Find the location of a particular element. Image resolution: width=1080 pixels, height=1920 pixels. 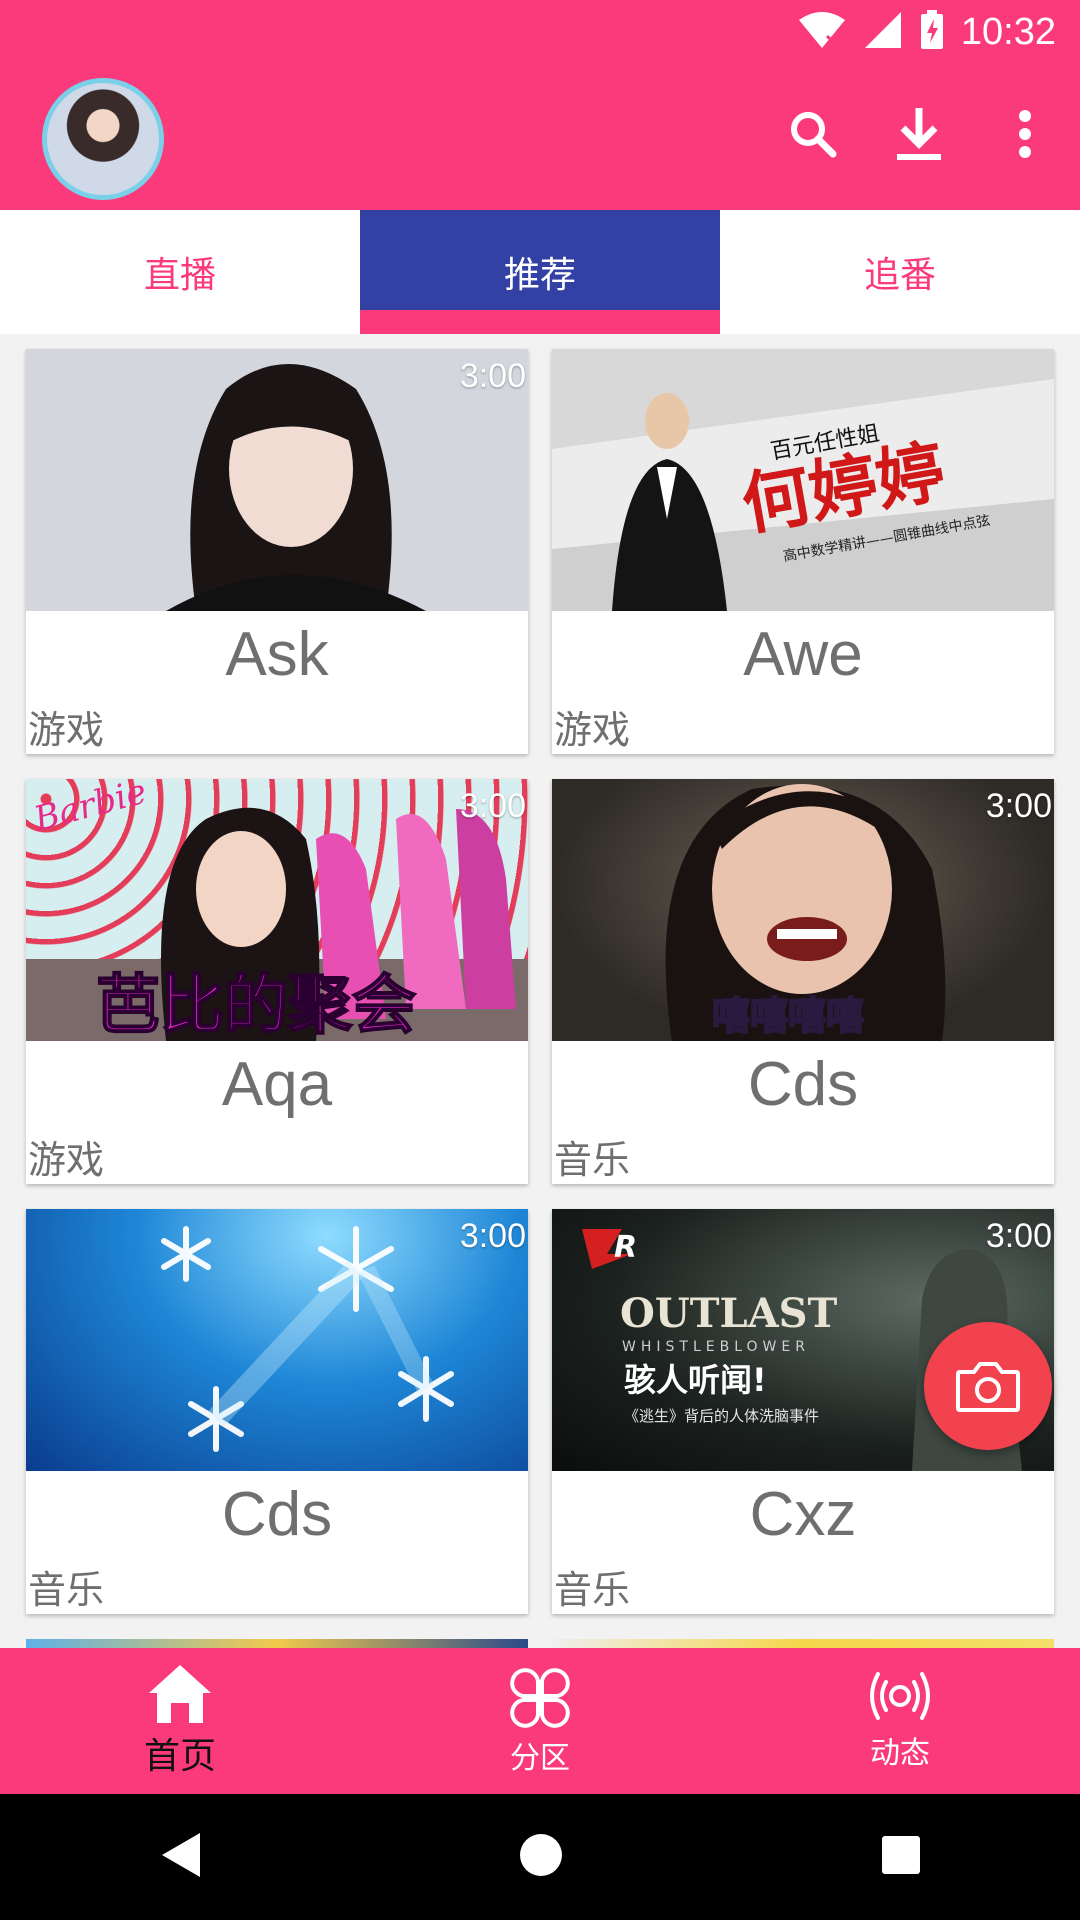

home-icon is located at coordinates (180, 1694).